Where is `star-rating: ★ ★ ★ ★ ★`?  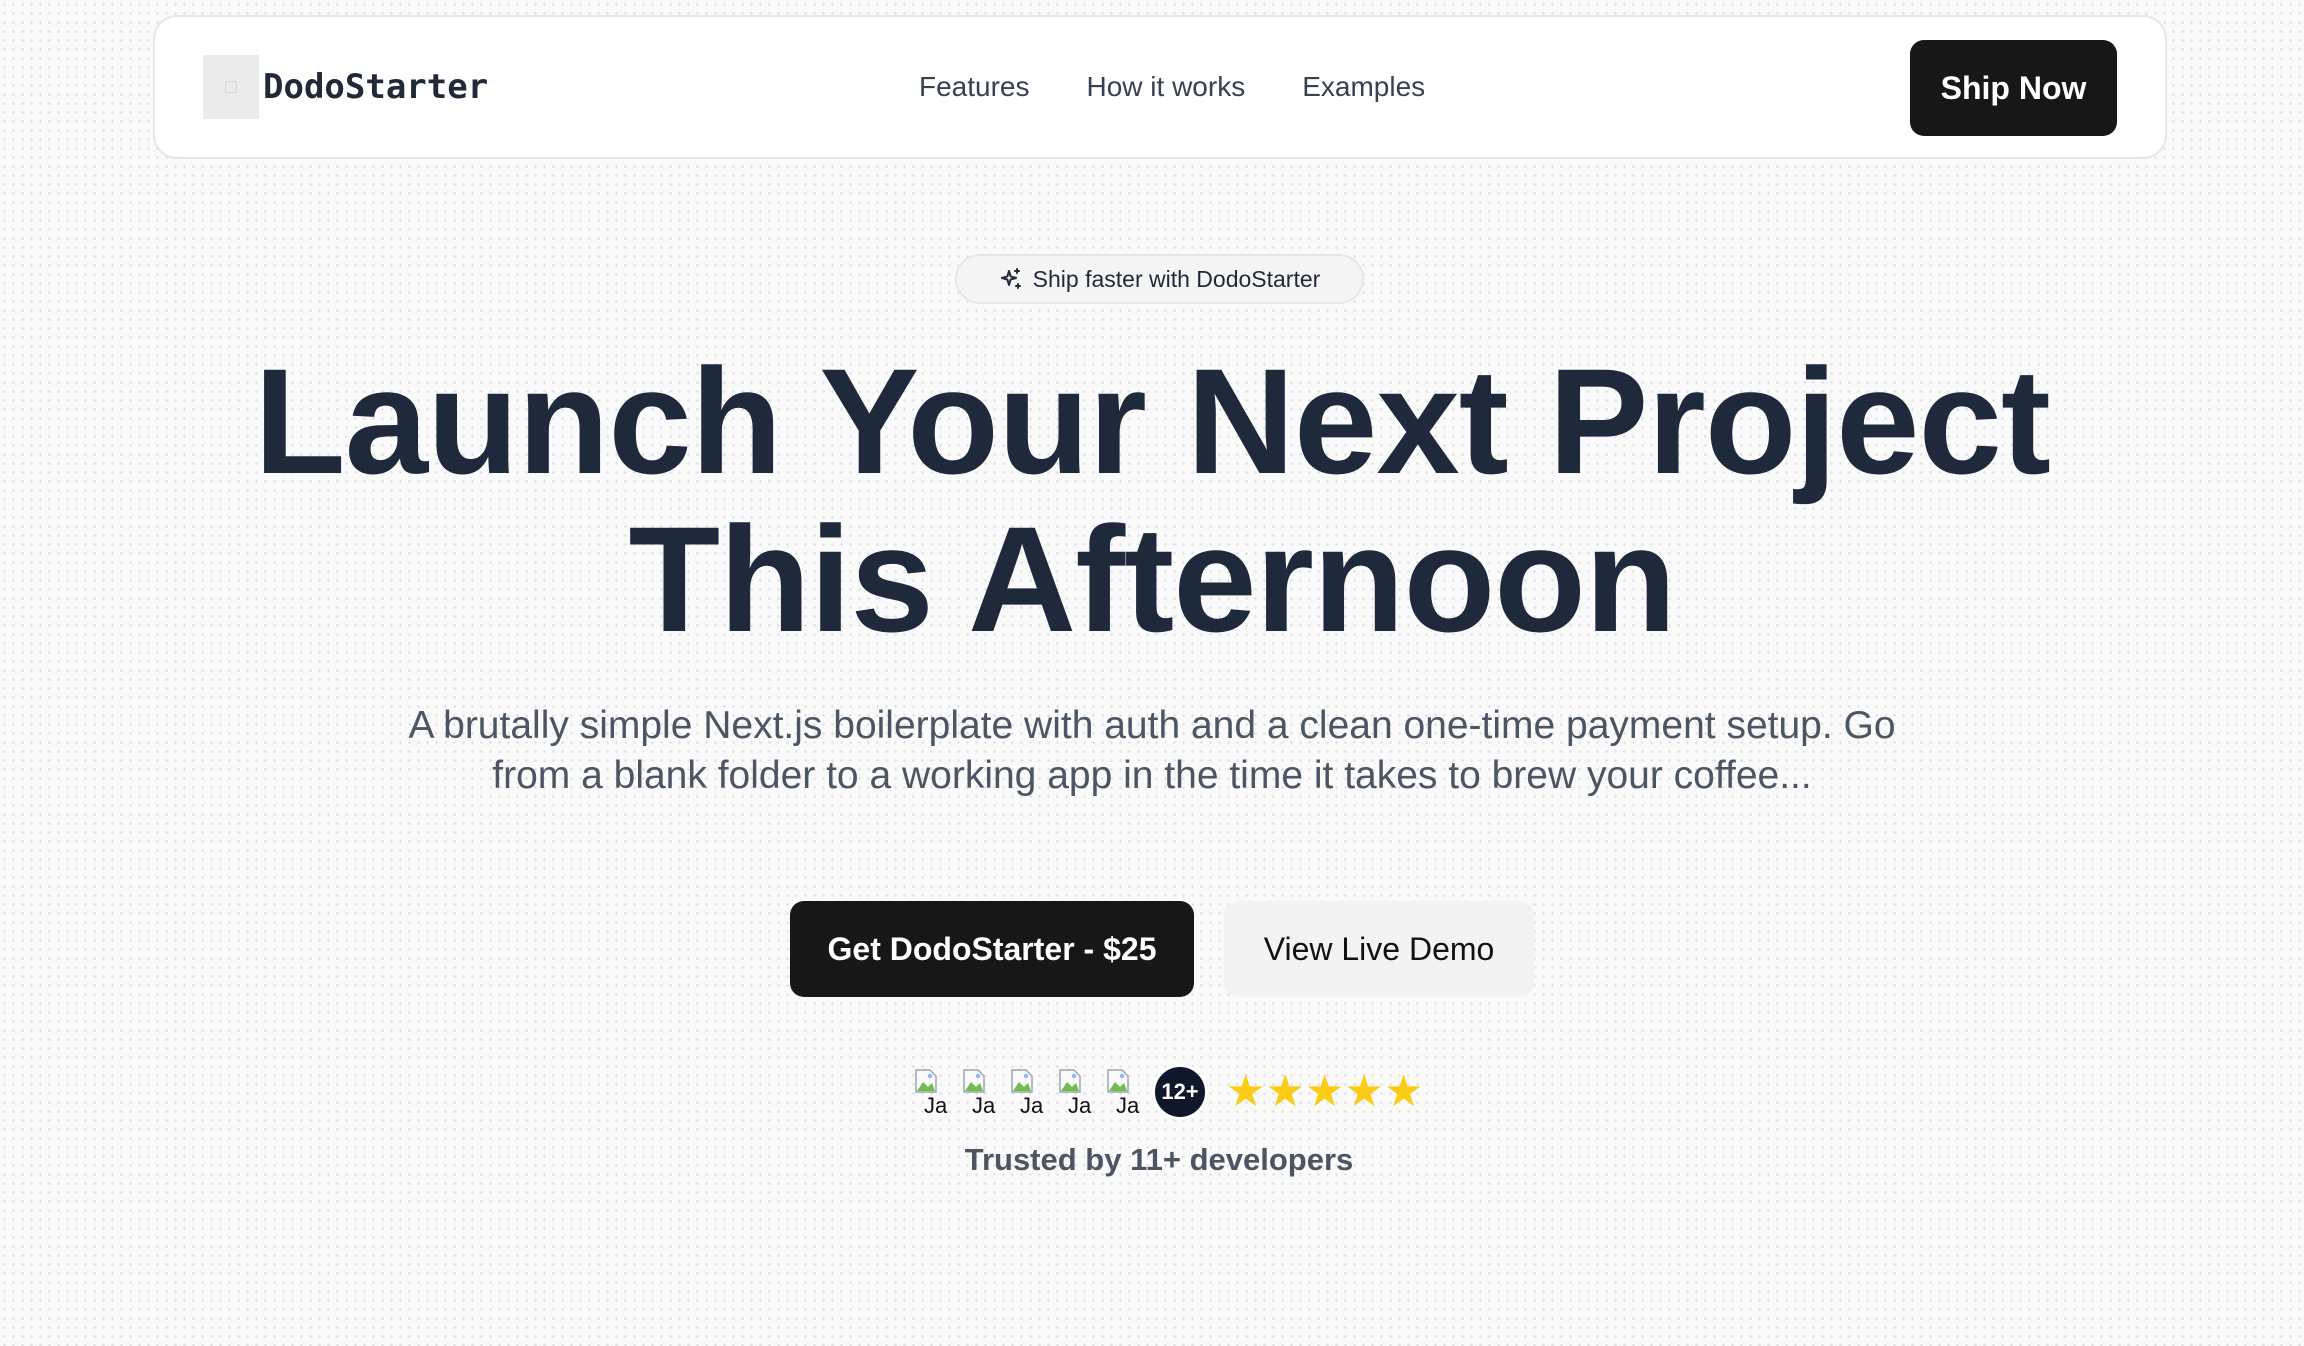
star-rating: ★ ★ ★ ★ ★ is located at coordinates (1324, 1092).